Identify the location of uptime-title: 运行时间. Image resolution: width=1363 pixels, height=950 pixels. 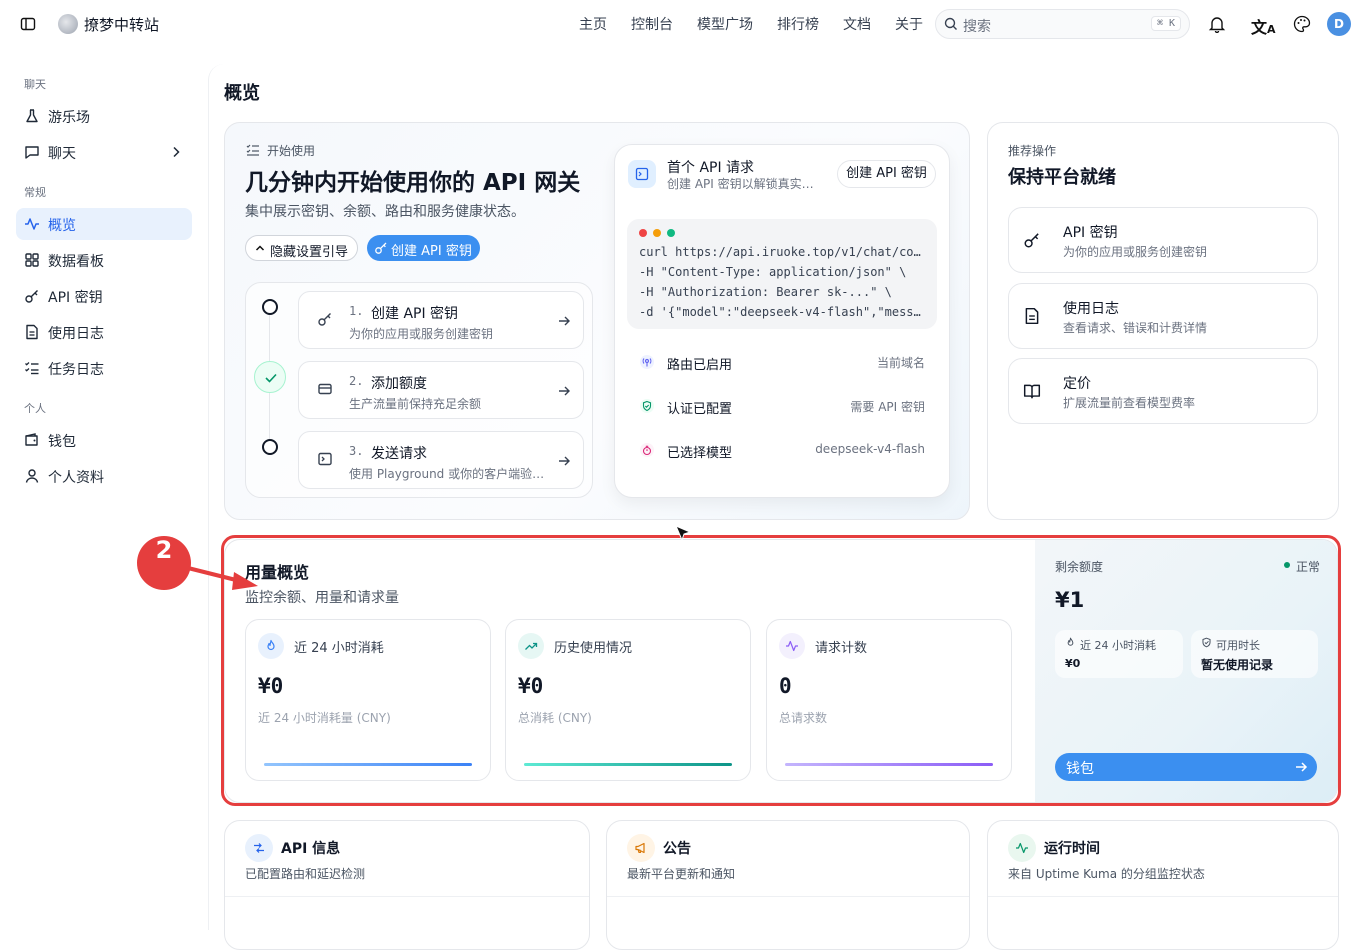
(1072, 849).